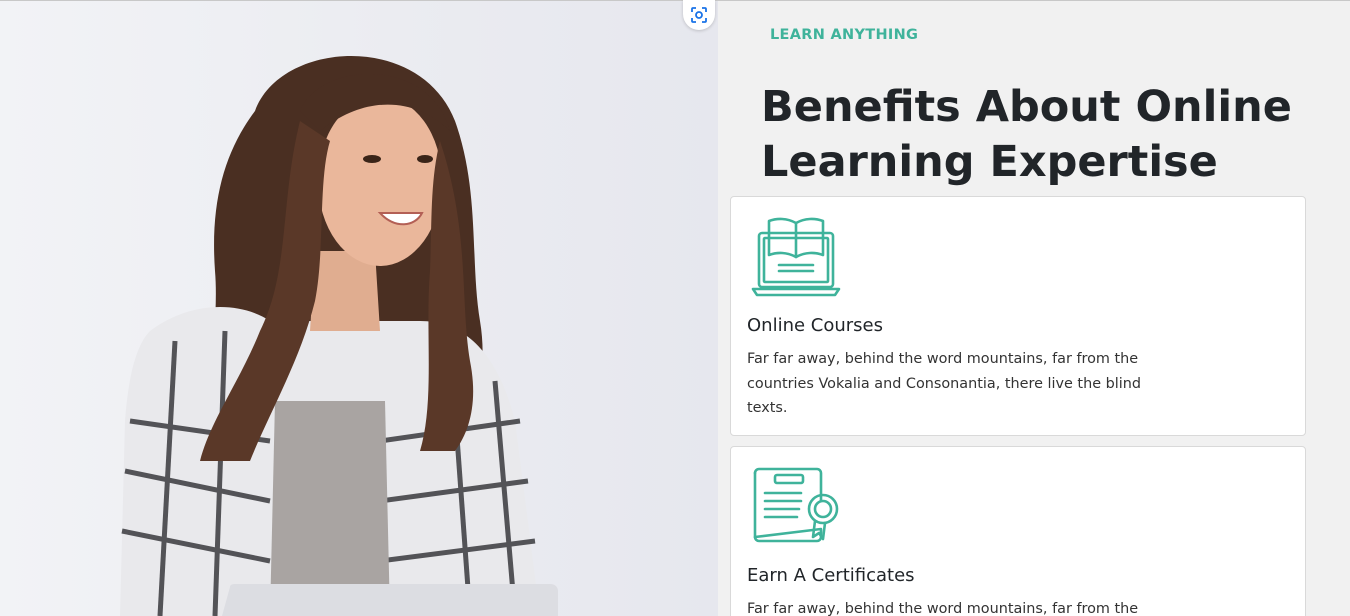 The image size is (1350, 616). Describe the element at coordinates (797, 509) in the screenshot. I see `certificate-icon` at that location.